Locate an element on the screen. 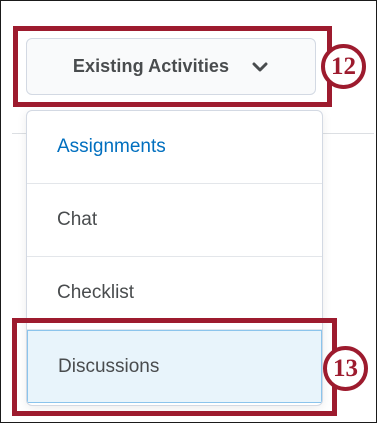 Image resolution: width=377 pixels, height=423 pixels. step-badge-12: 12 is located at coordinates (343, 66).